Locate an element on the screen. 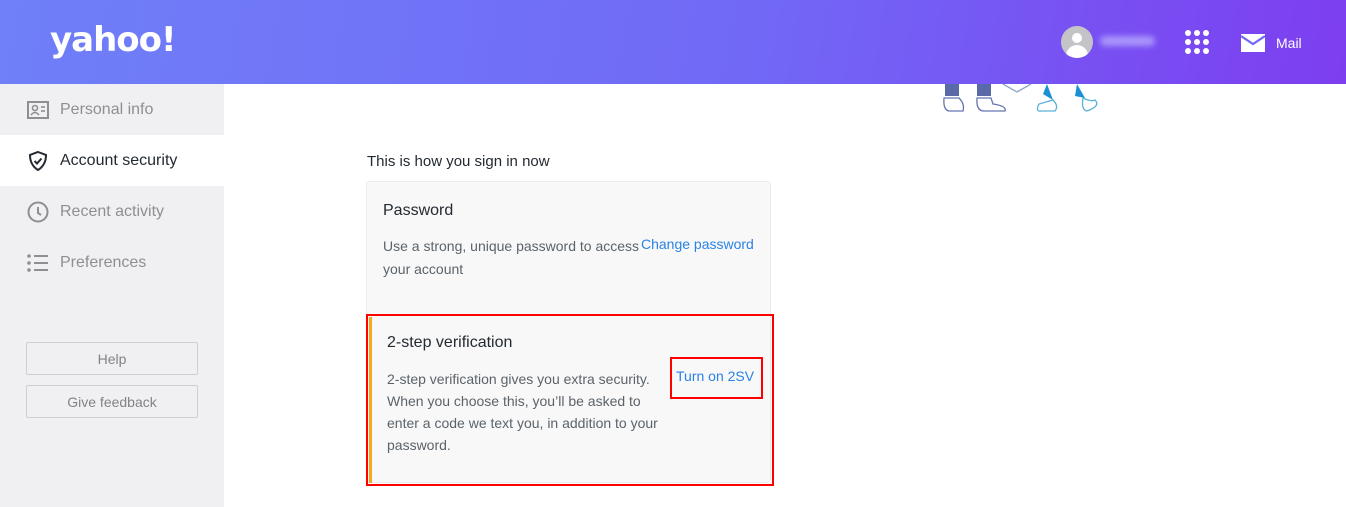 The width and height of the screenshot is (1346, 507). mail-link: Mail is located at coordinates (1289, 43).